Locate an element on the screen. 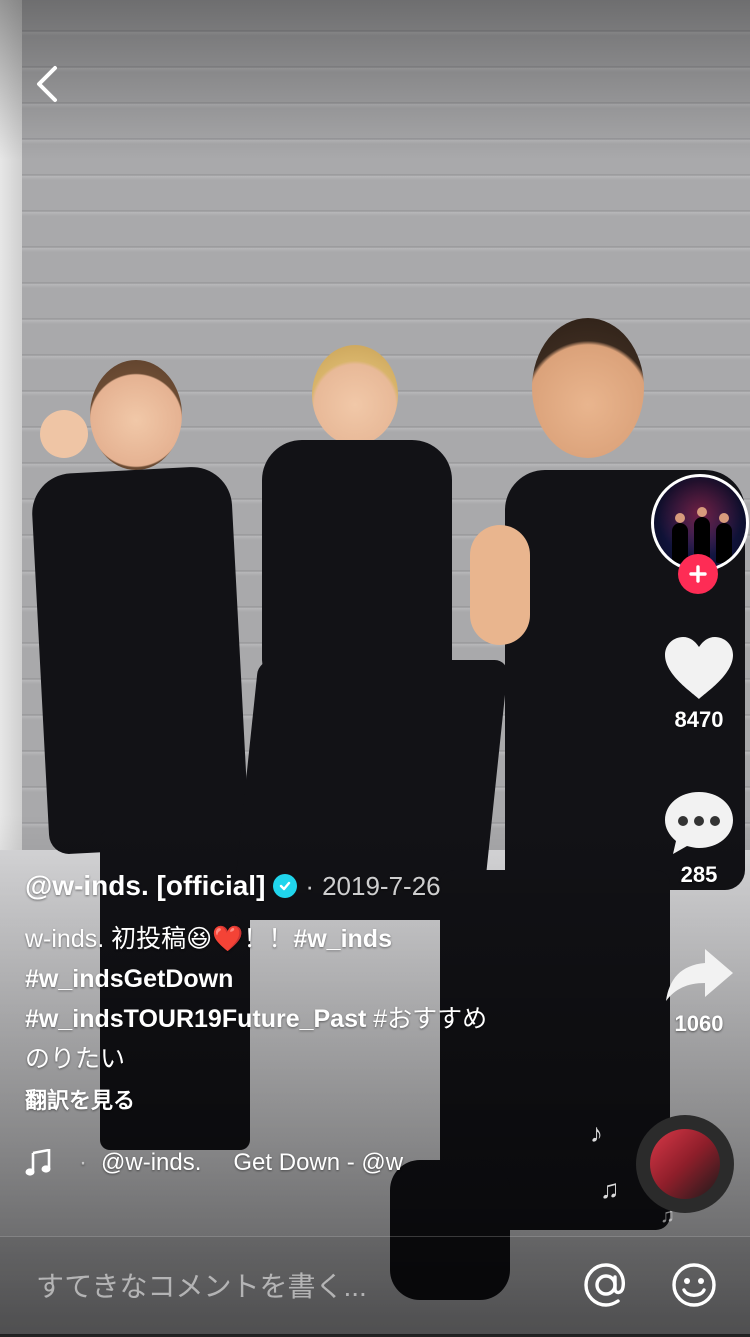 This screenshot has width=750, height=1337. dancer-middle-body is located at coordinates (357, 560).